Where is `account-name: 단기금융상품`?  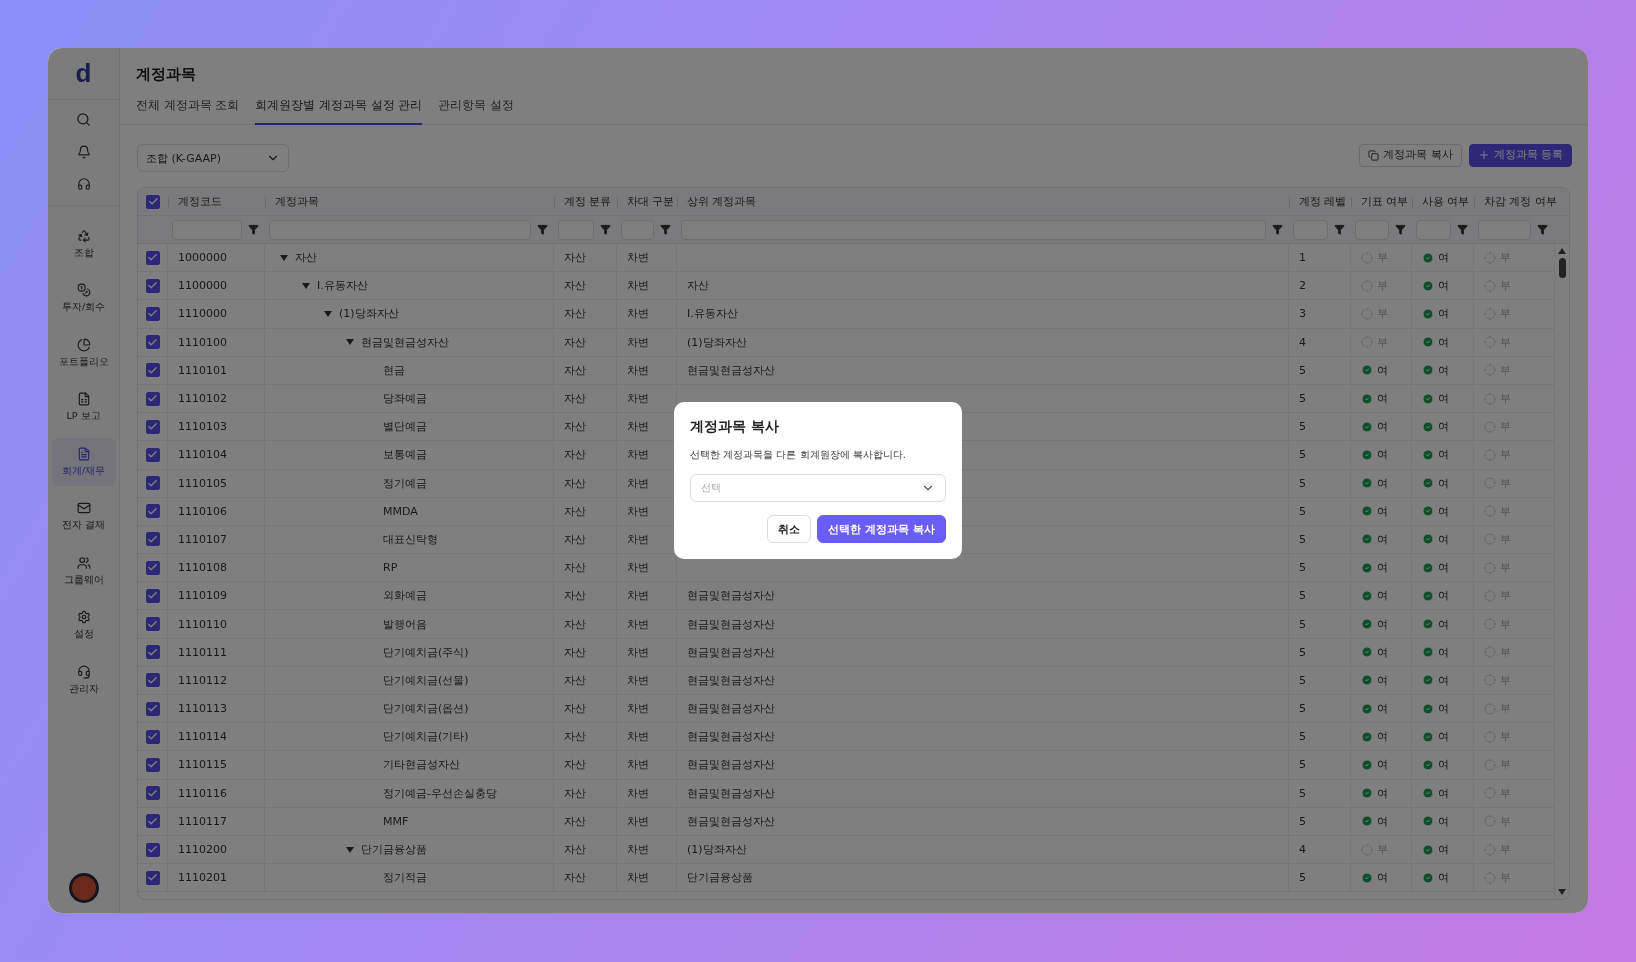 account-name: 단기금융상품 is located at coordinates (394, 850).